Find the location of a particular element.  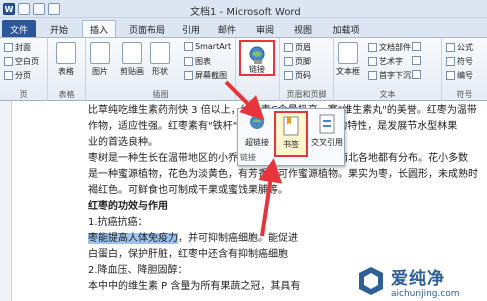

group-symbols: 公式 符号 编号 符号 is located at coordinates (464, 70).